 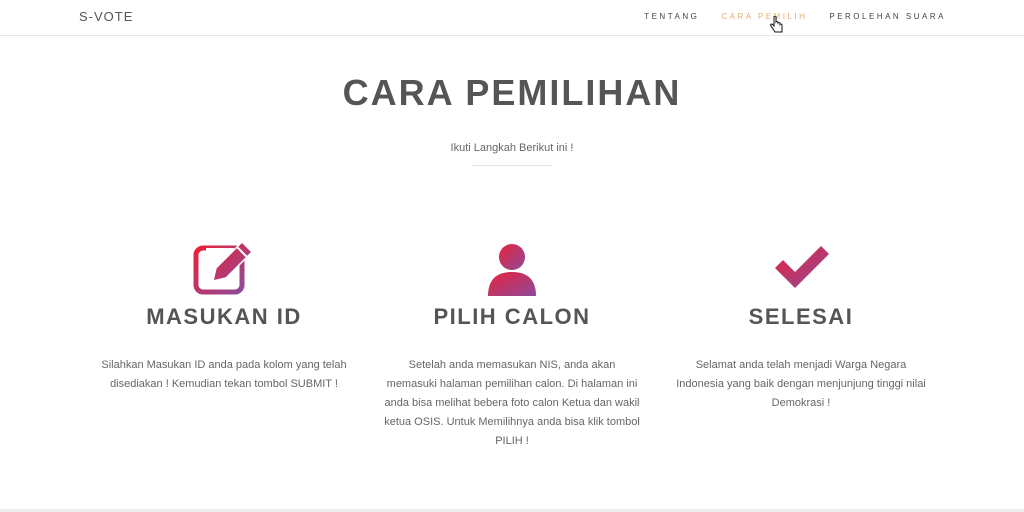 I want to click on check-icon, so click(x=802, y=267).